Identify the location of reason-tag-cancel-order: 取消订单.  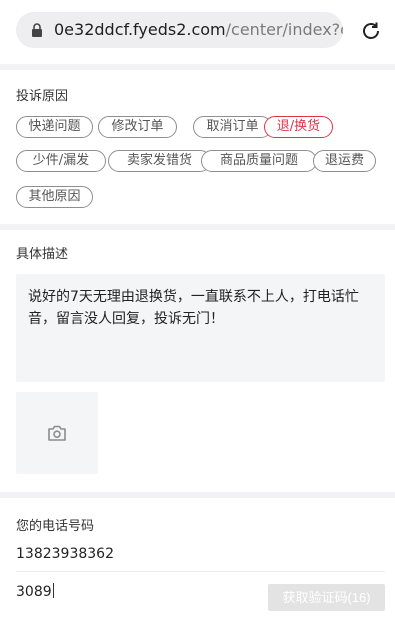
(232, 127).